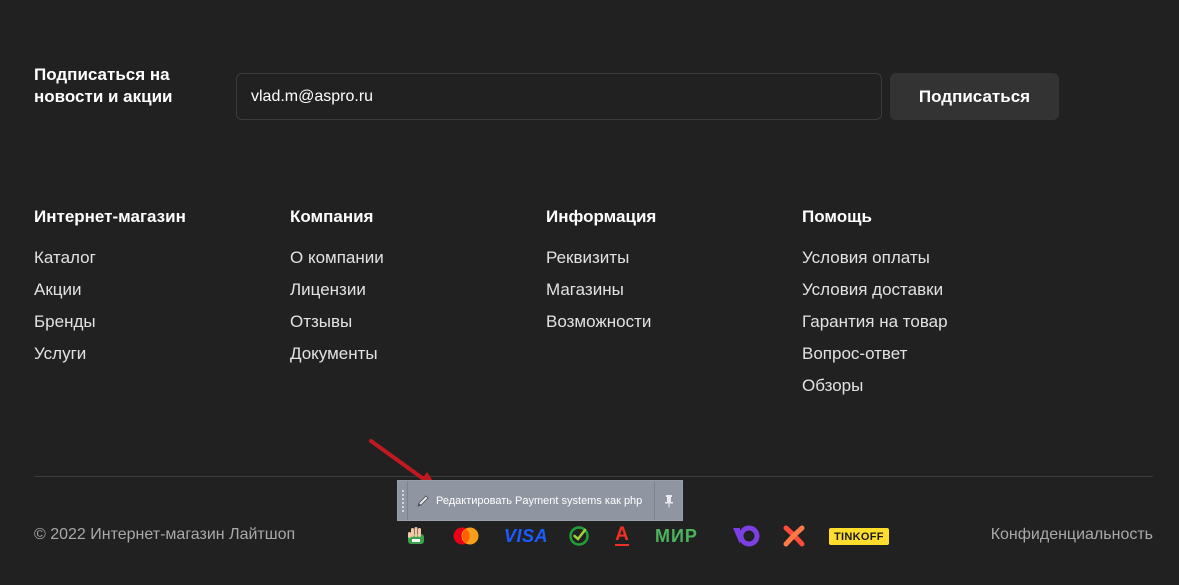  Describe the element at coordinates (526, 535) in the screenshot. I see `visa-icon: VISA` at that location.